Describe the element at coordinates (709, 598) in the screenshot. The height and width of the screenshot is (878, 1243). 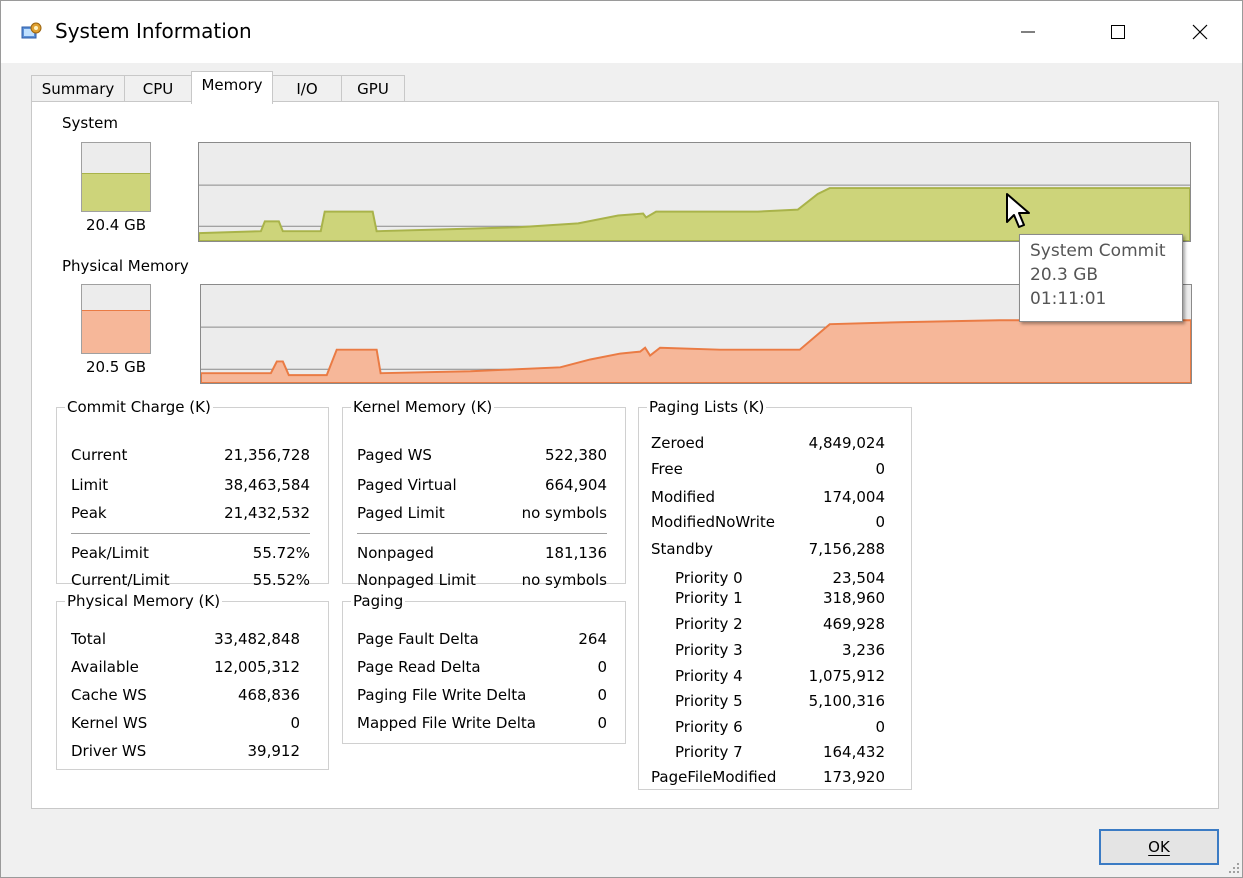
I see `row-label: Priority 1` at that location.